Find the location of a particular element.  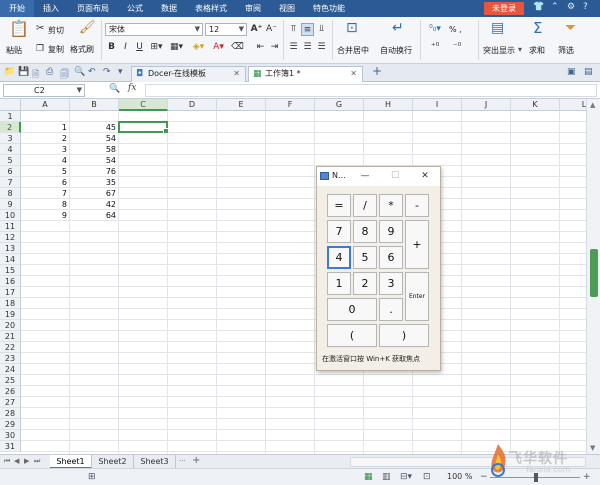

font-name-select: 宋体 ▼ is located at coordinates (154, 29).